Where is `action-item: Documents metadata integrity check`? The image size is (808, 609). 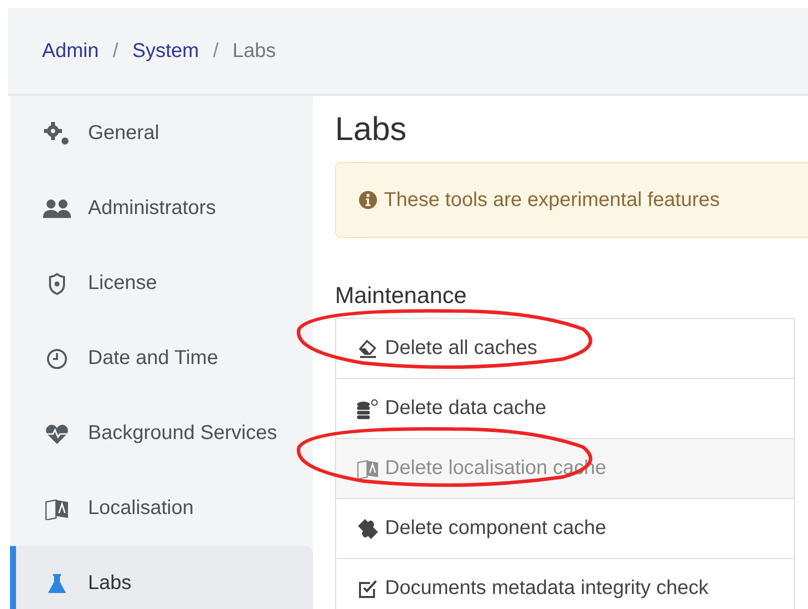
action-item: Documents metadata integrity check is located at coordinates (565, 583).